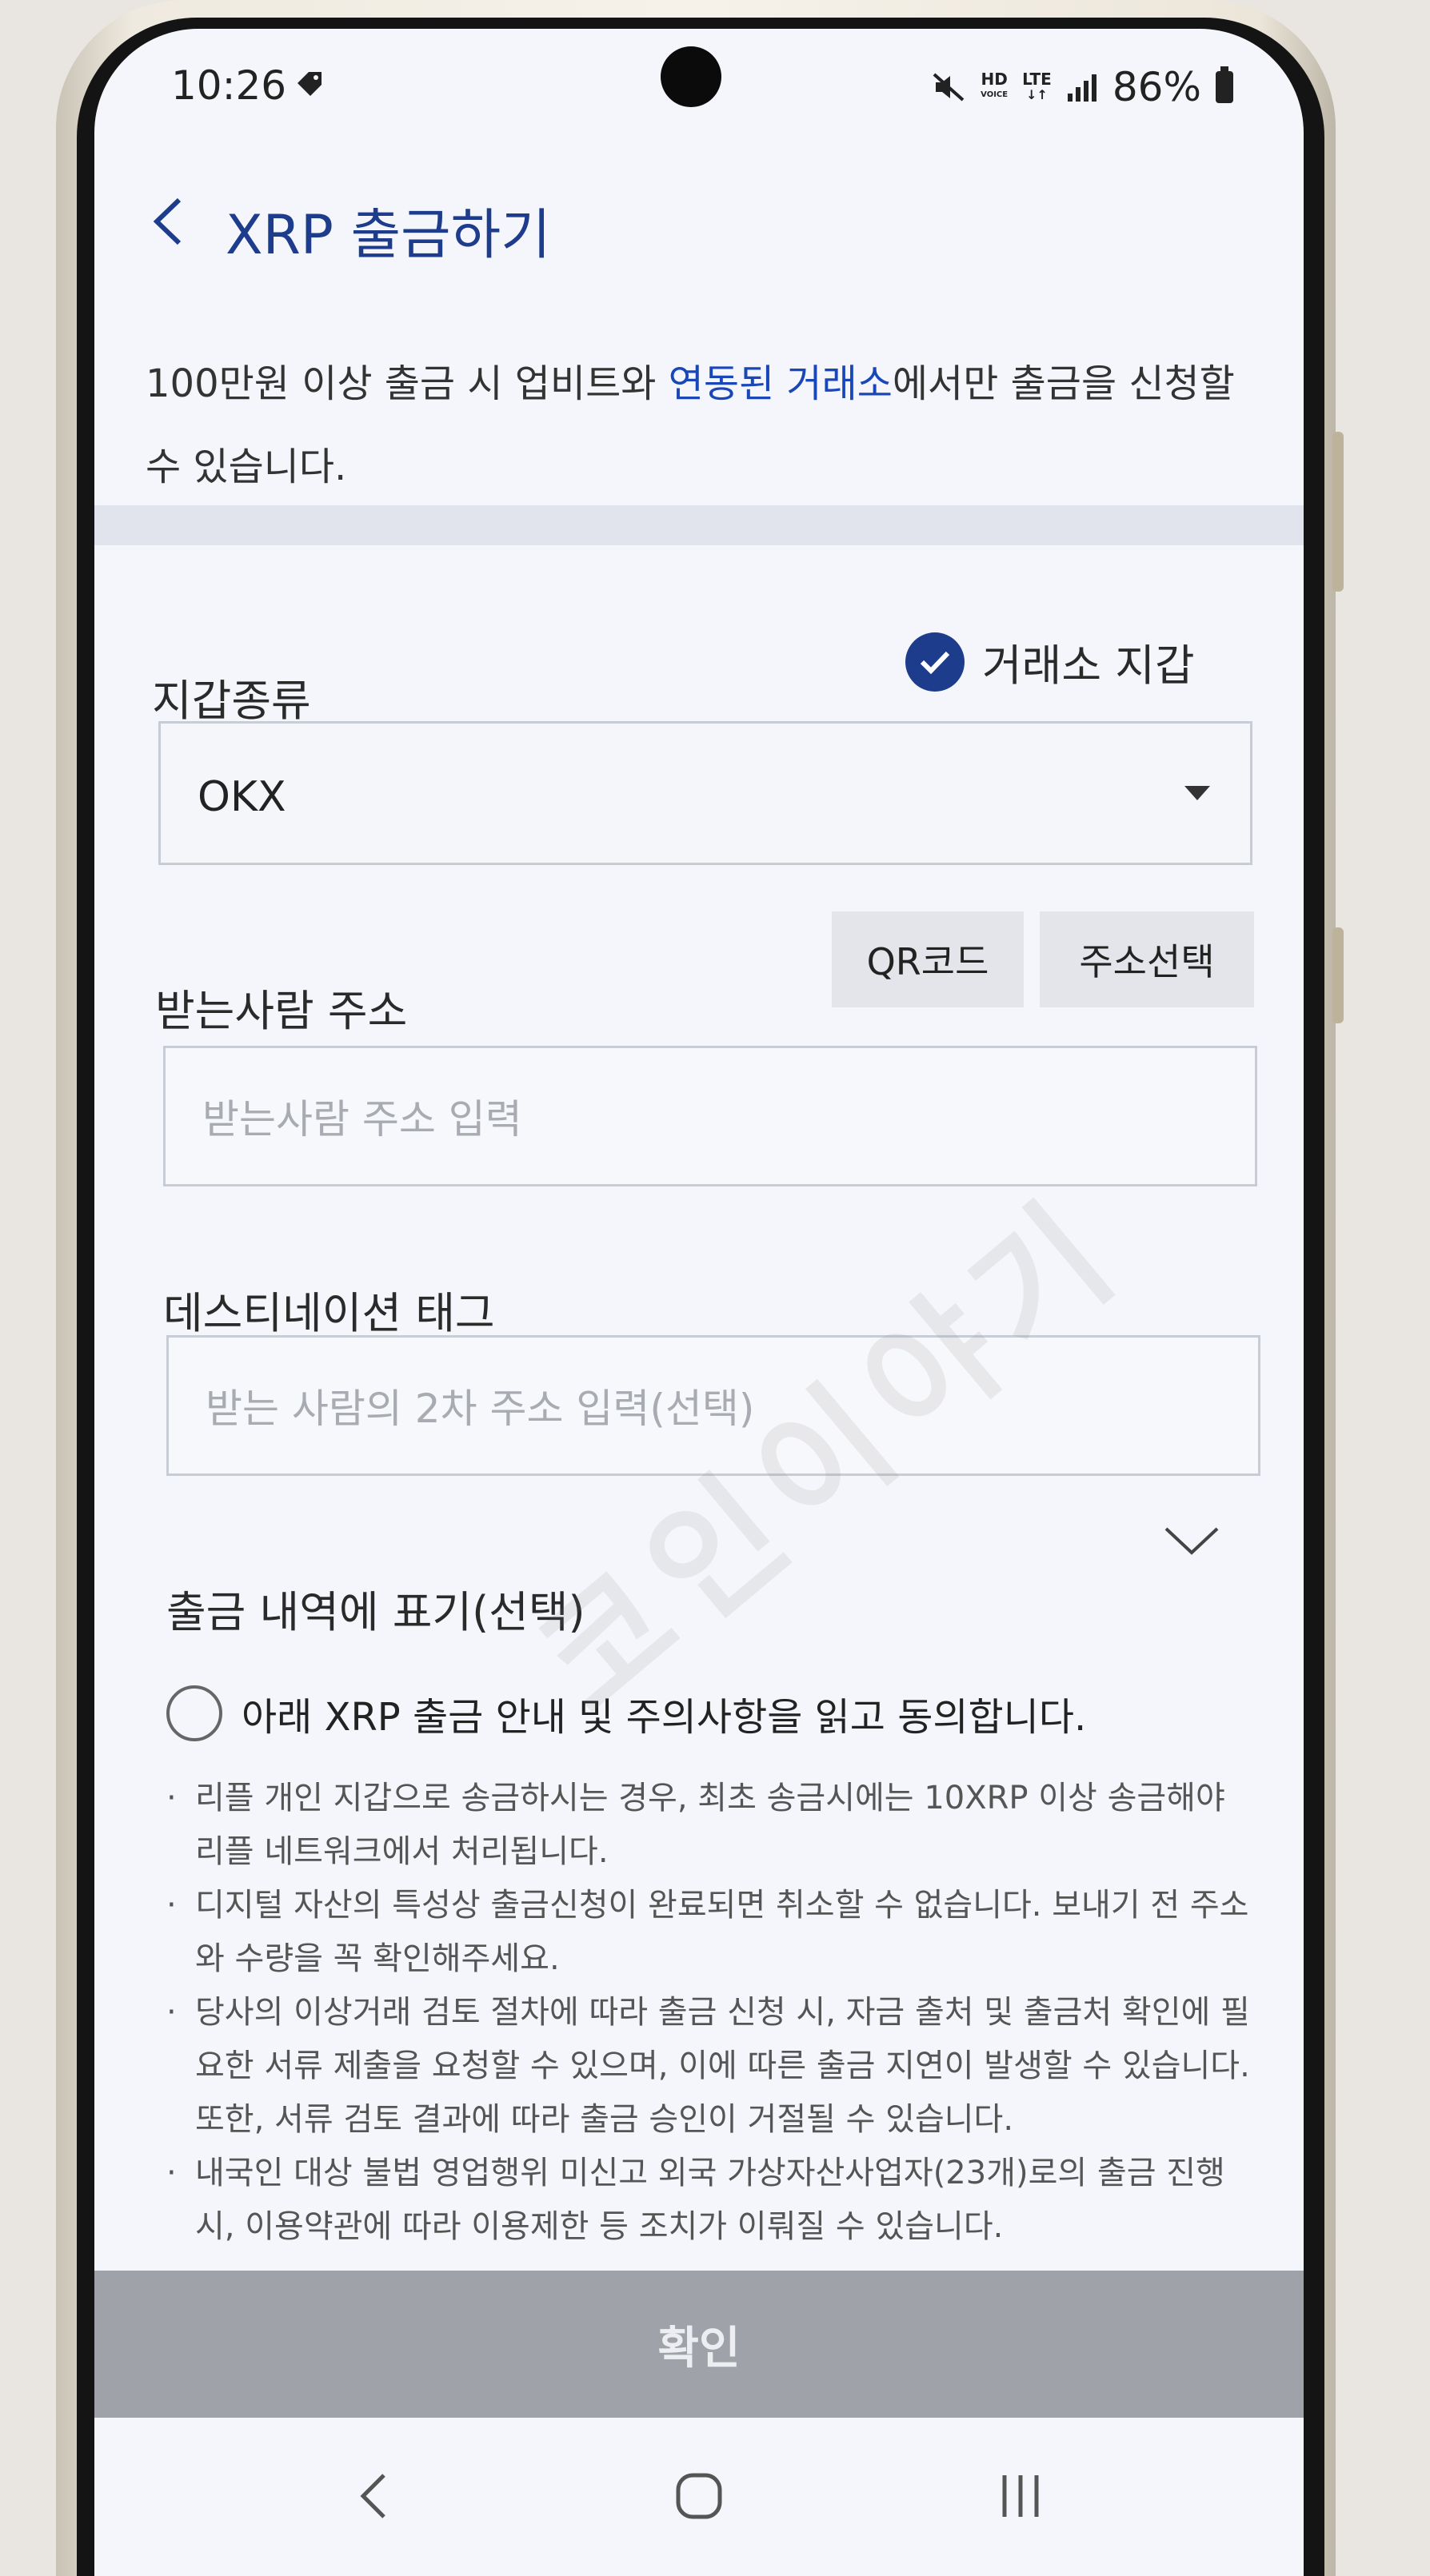 This screenshot has height=2576, width=1430. What do you see at coordinates (407, 384) in the screenshot?
I see `notice-part1: 100만원 이상 출금 시 업비트와` at bounding box center [407, 384].